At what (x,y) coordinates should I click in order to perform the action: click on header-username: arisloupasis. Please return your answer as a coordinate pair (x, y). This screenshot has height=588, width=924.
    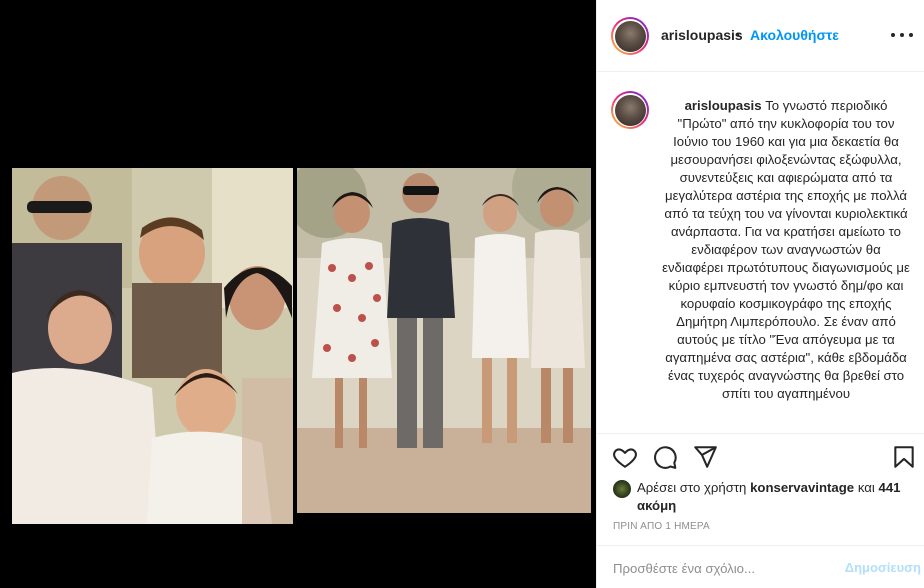
    Looking at the image, I should click on (702, 35).